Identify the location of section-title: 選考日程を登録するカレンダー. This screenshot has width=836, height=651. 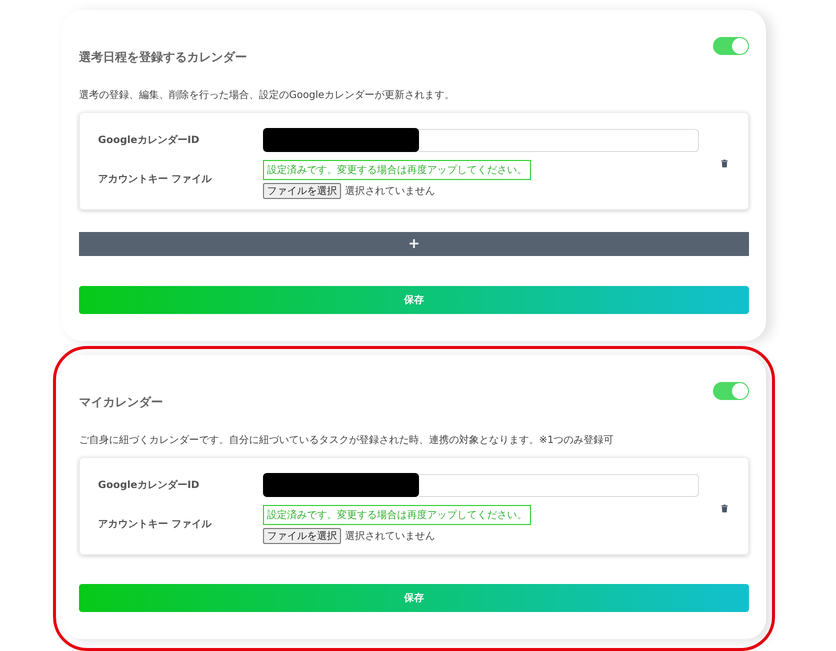
(163, 57).